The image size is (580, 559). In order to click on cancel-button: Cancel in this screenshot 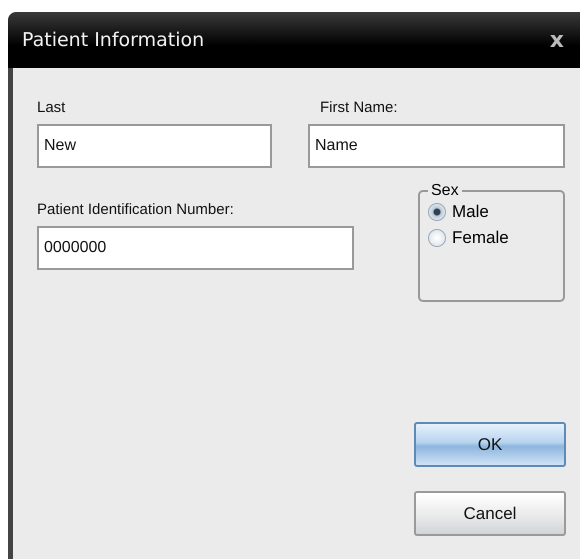, I will do `click(490, 513)`.